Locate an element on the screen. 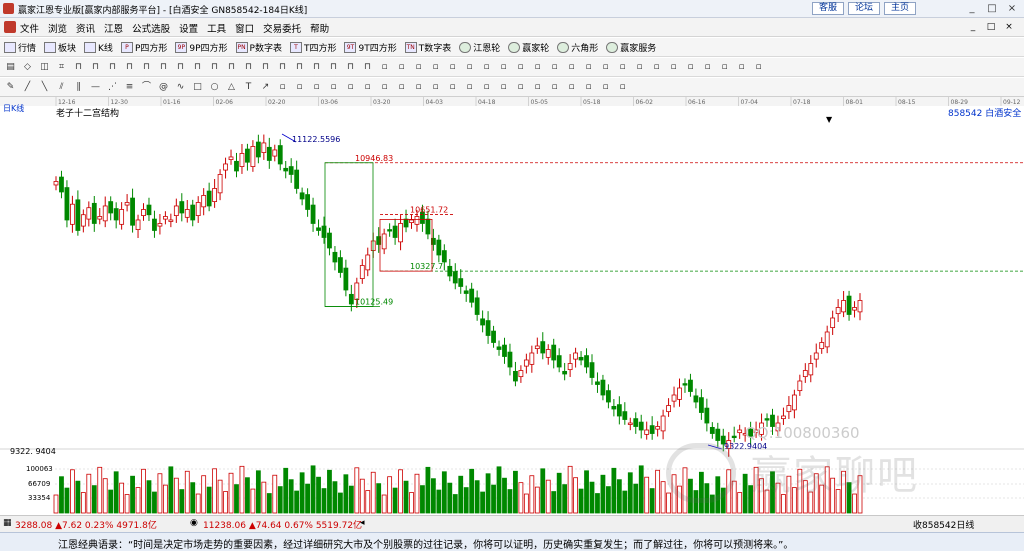 This screenshot has height=551, width=1024. fib-tool-icon: ≡ is located at coordinates (129, 87).